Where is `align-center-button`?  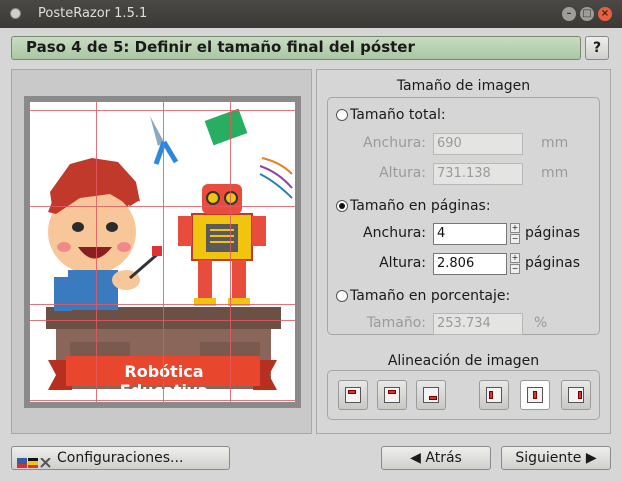 align-center-button is located at coordinates (535, 395).